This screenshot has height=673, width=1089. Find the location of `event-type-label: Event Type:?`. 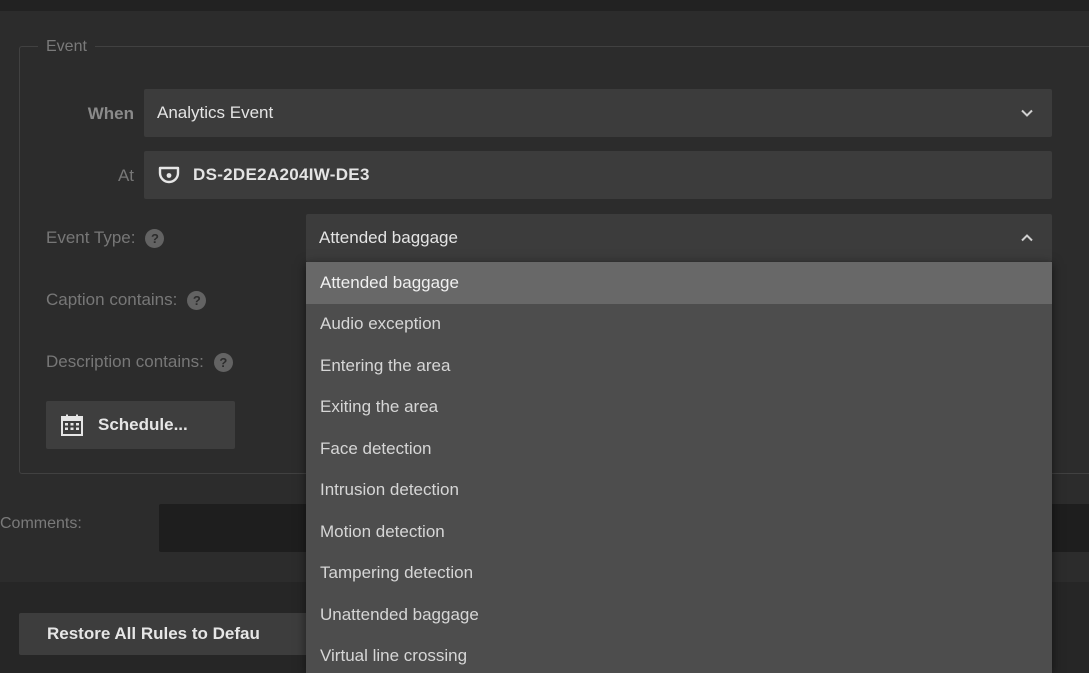

event-type-label: Event Type:? is located at coordinates (105, 238).